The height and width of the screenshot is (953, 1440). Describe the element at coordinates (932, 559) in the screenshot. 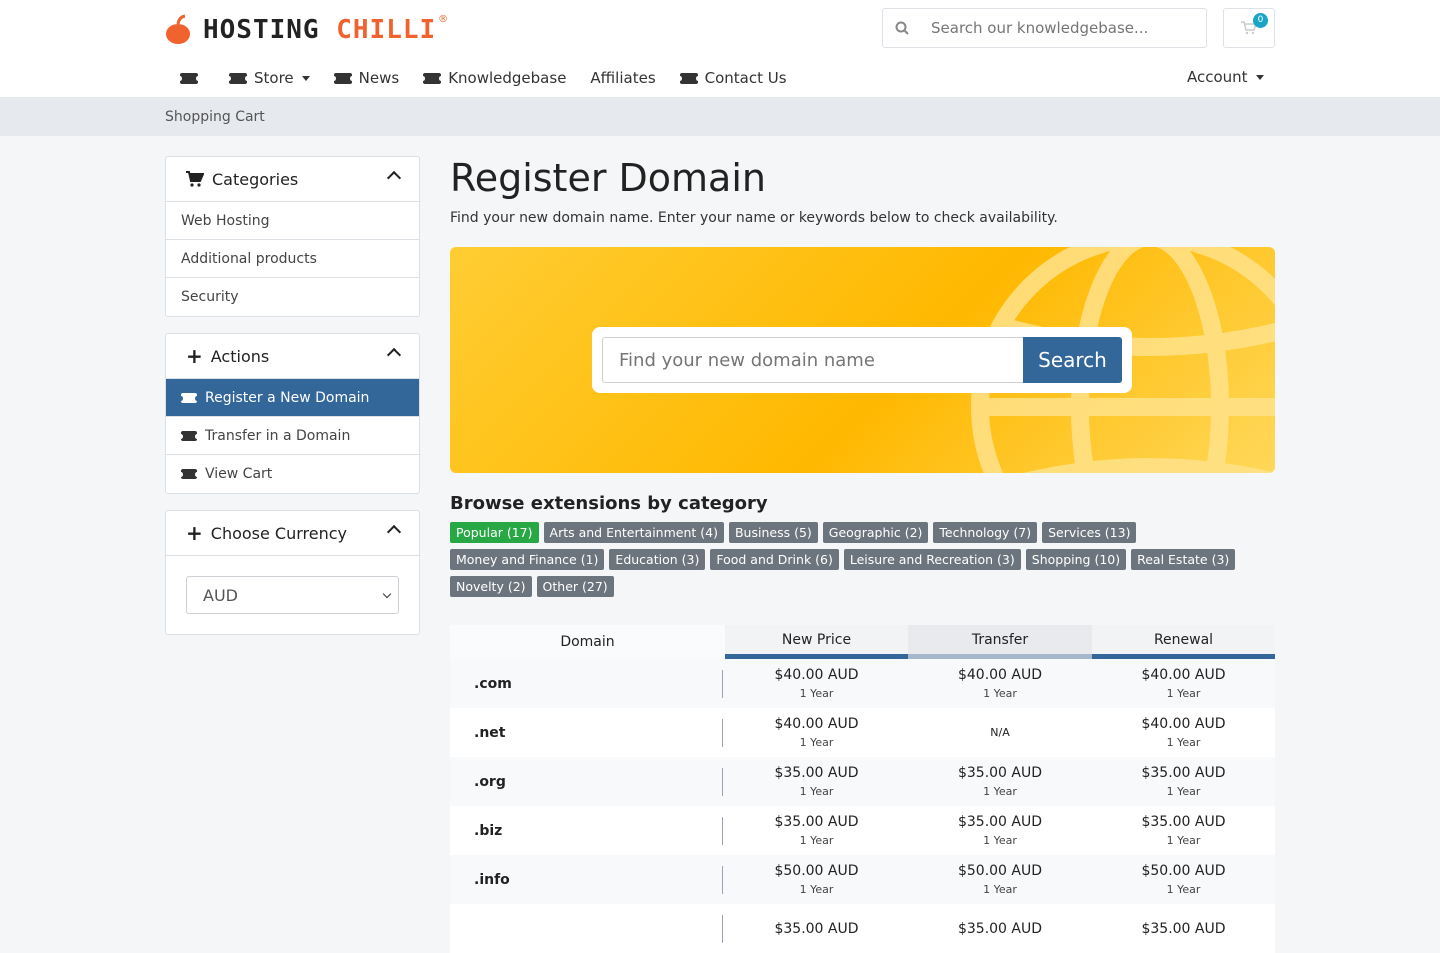

I see `tag-leisure: Leisure and Recreation (3)` at that location.